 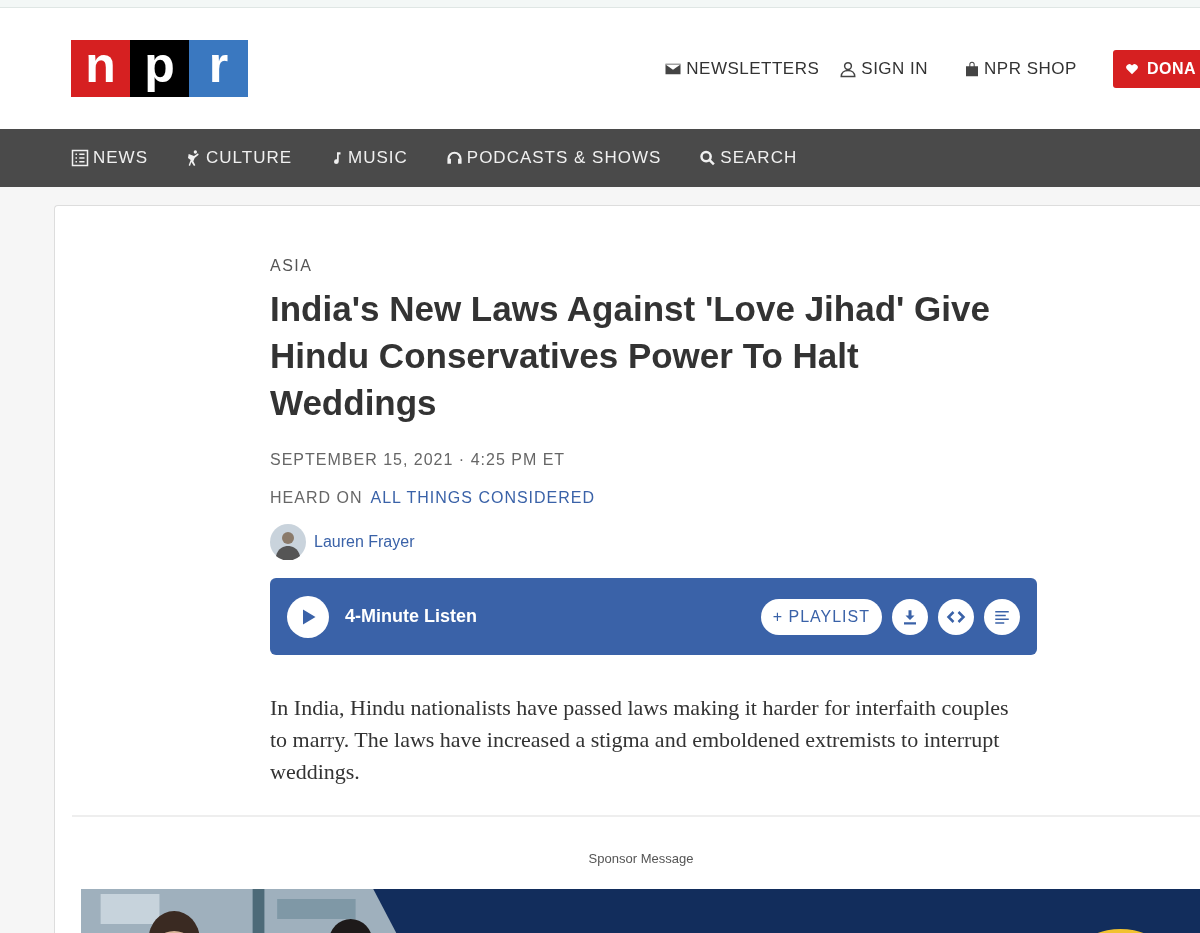 I want to click on heard-on-label: HEARD ON, so click(x=316, y=498).